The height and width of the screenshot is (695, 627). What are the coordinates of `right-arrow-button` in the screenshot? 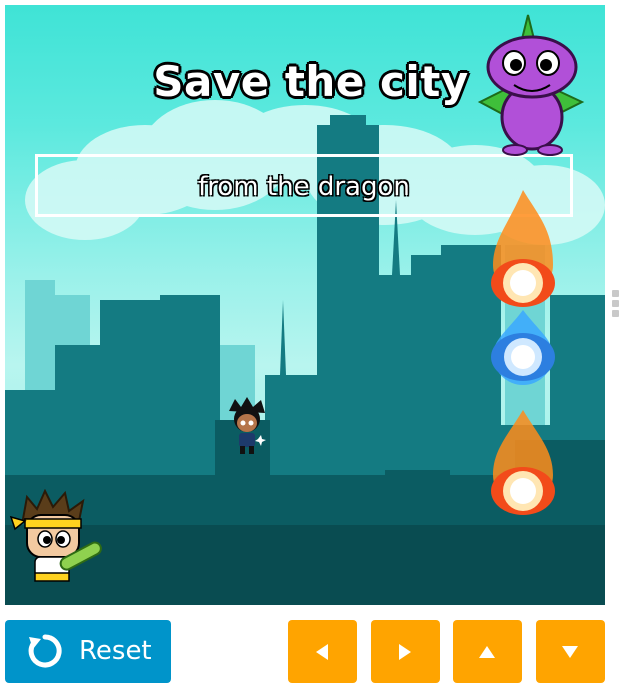 It's located at (405, 651).